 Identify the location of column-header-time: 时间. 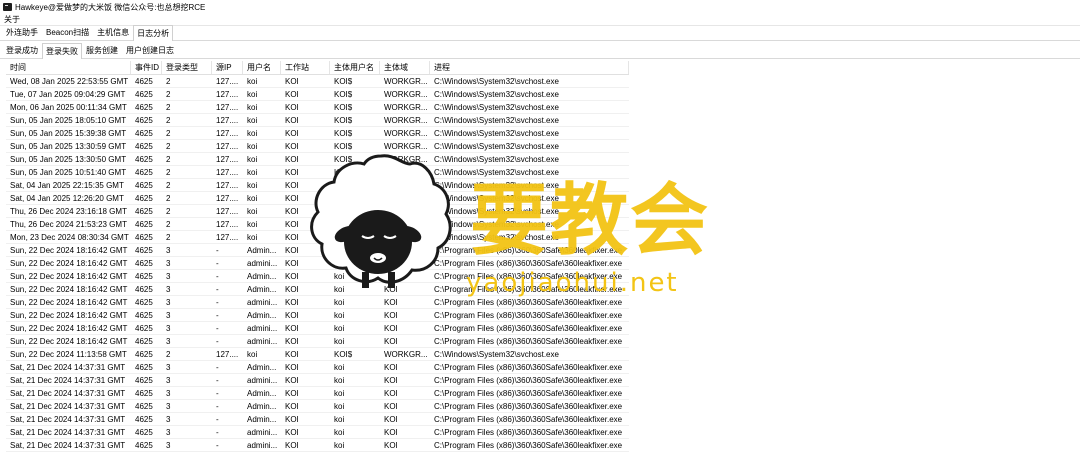
(68, 67).